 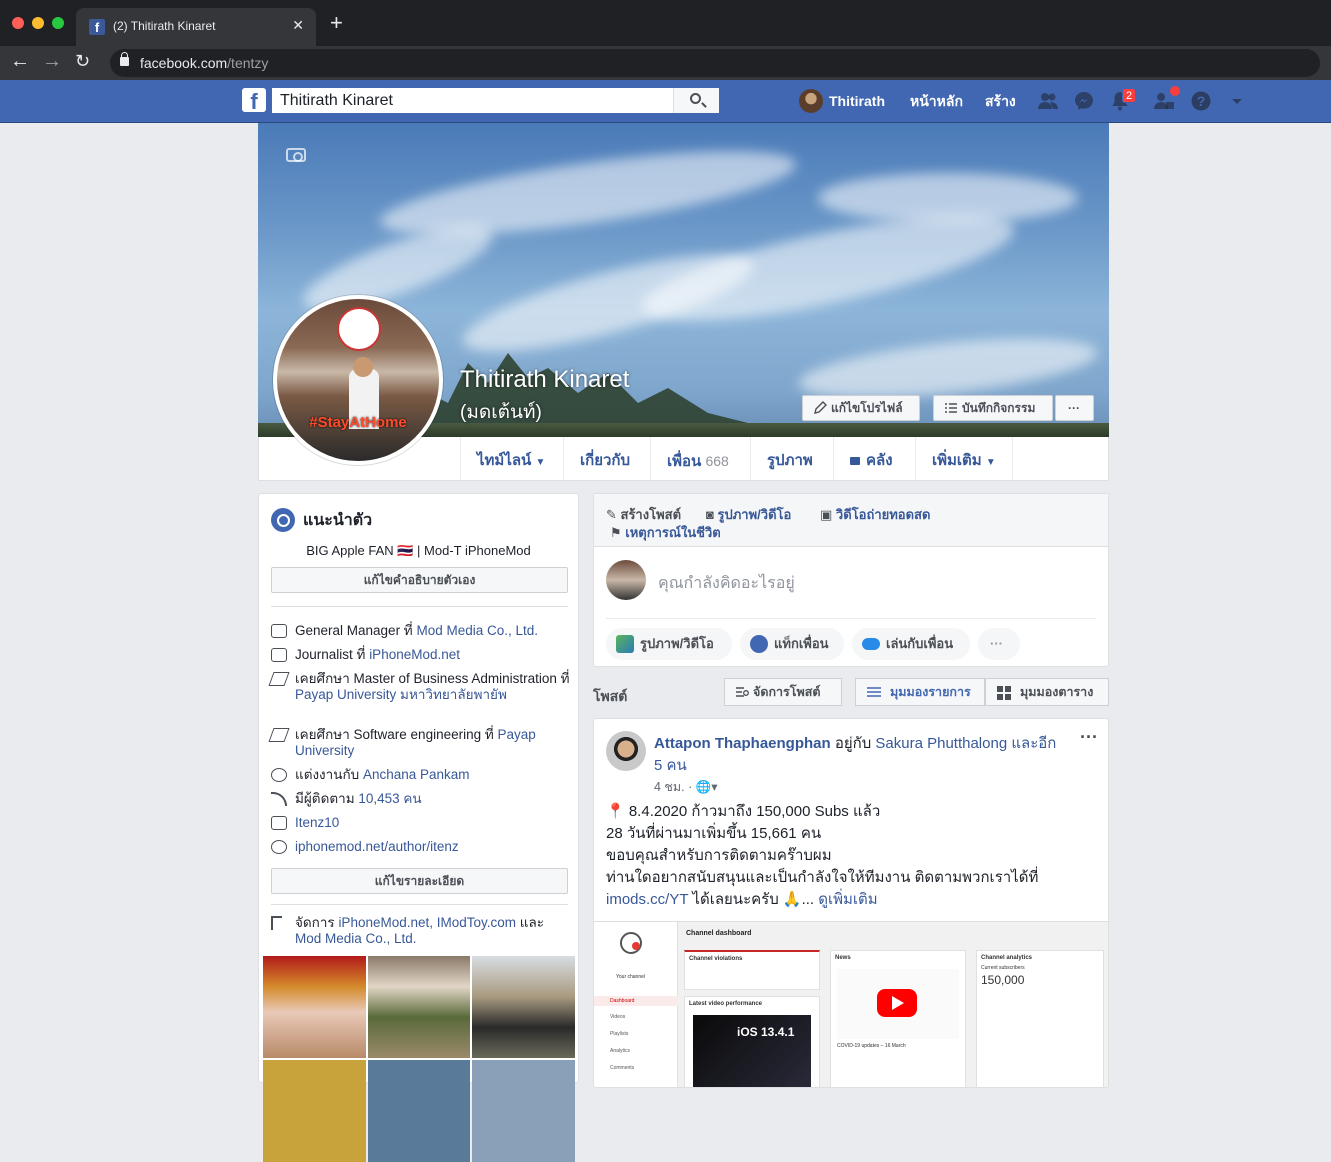 I want to click on manage-links: iPhoneMod.net, IModToy.com, so click(x=427, y=922).